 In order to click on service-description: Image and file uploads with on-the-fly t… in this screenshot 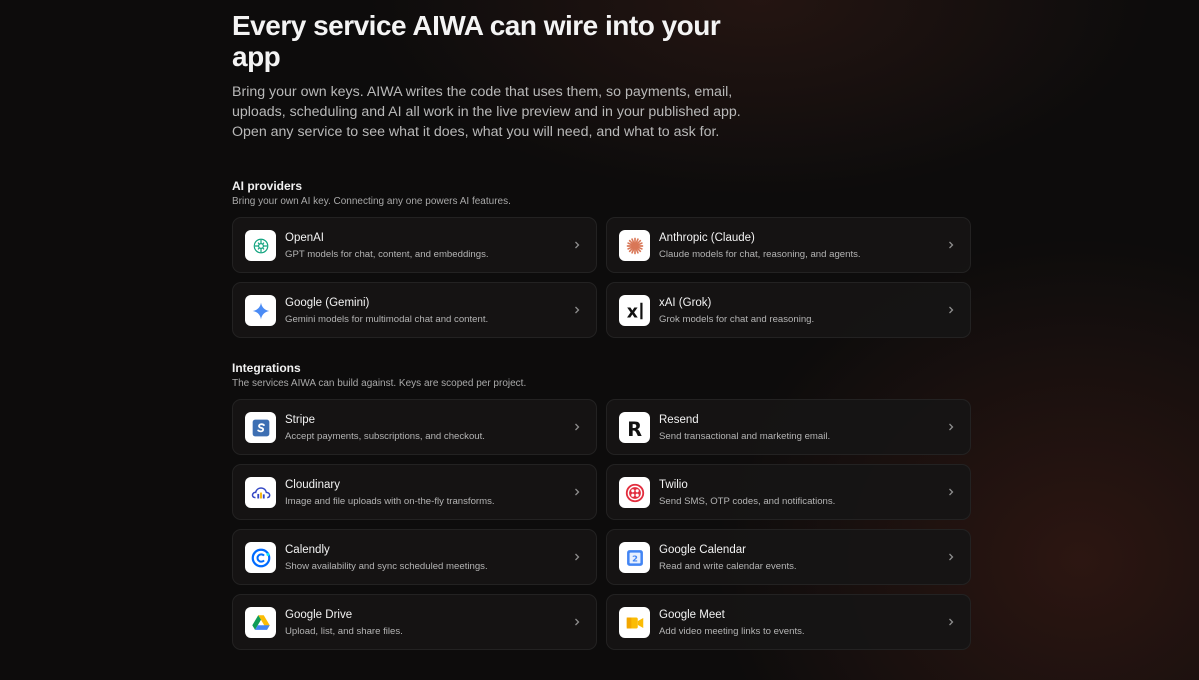, I will do `click(390, 501)`.